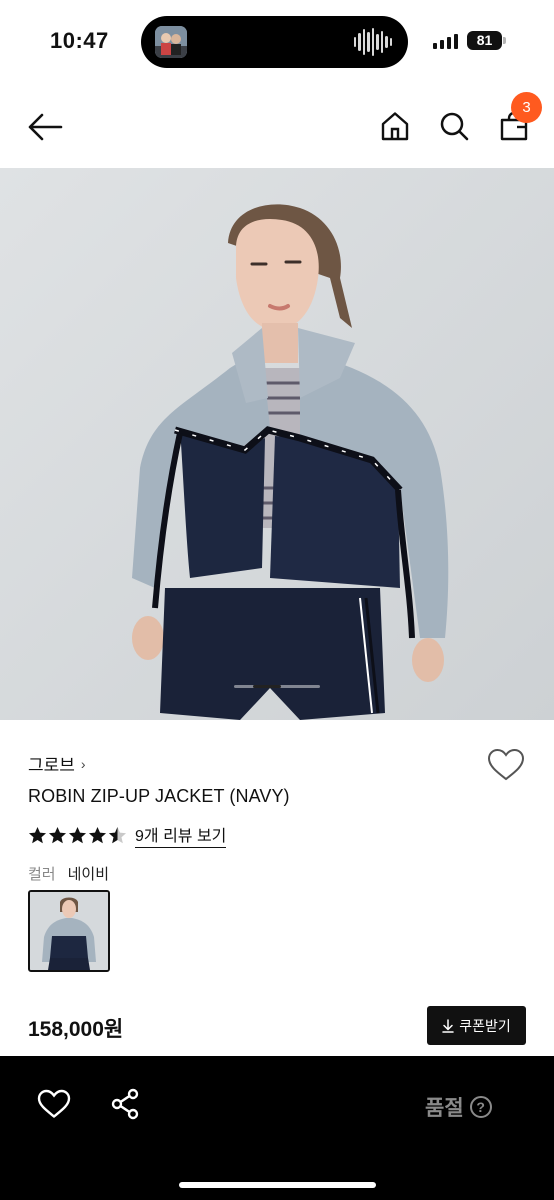  Describe the element at coordinates (480, 1107) in the screenshot. I see `question-icon: ?` at that location.